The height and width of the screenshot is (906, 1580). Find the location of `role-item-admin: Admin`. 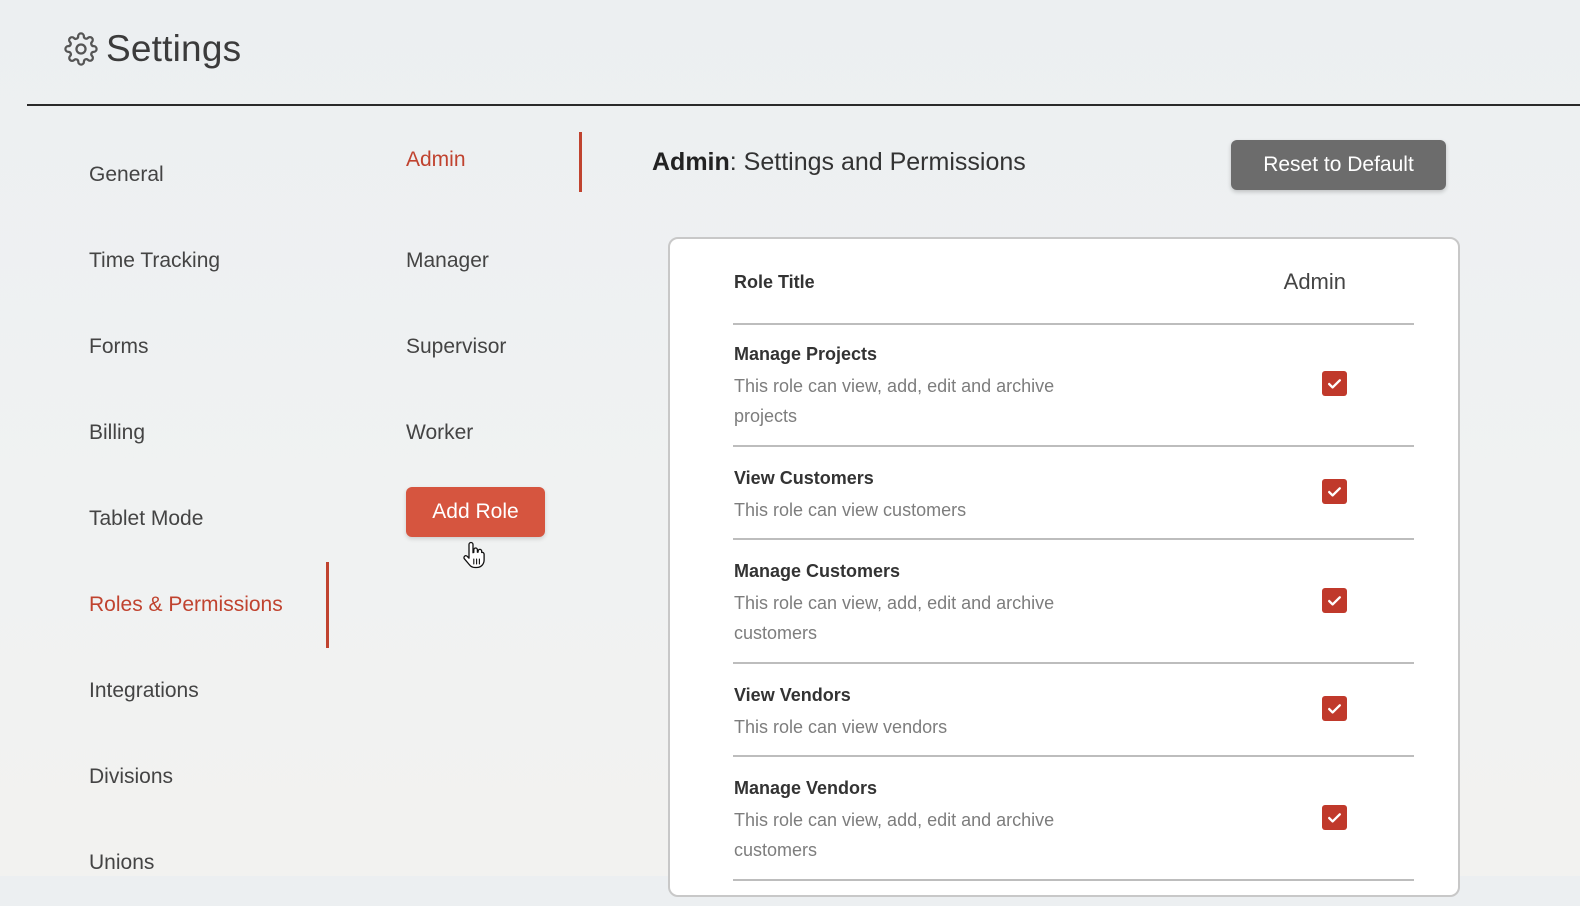

role-item-admin: Admin is located at coordinates (494, 175).